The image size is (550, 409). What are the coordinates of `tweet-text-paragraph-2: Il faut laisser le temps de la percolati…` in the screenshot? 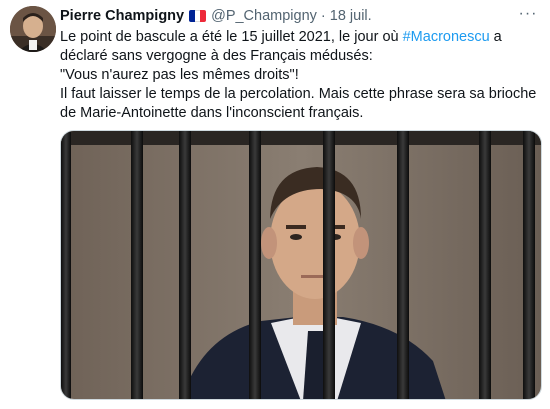 It's located at (298, 103).